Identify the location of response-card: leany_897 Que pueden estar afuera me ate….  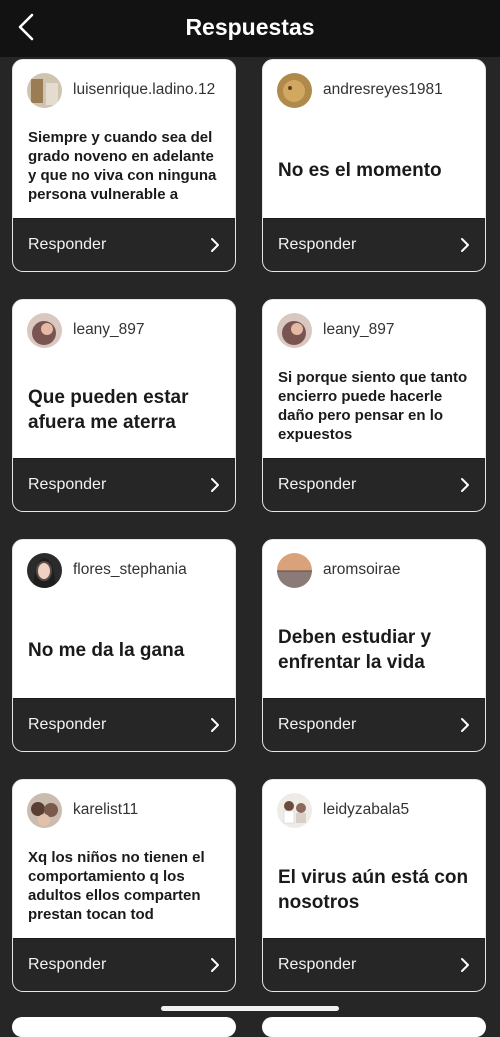
(124, 405).